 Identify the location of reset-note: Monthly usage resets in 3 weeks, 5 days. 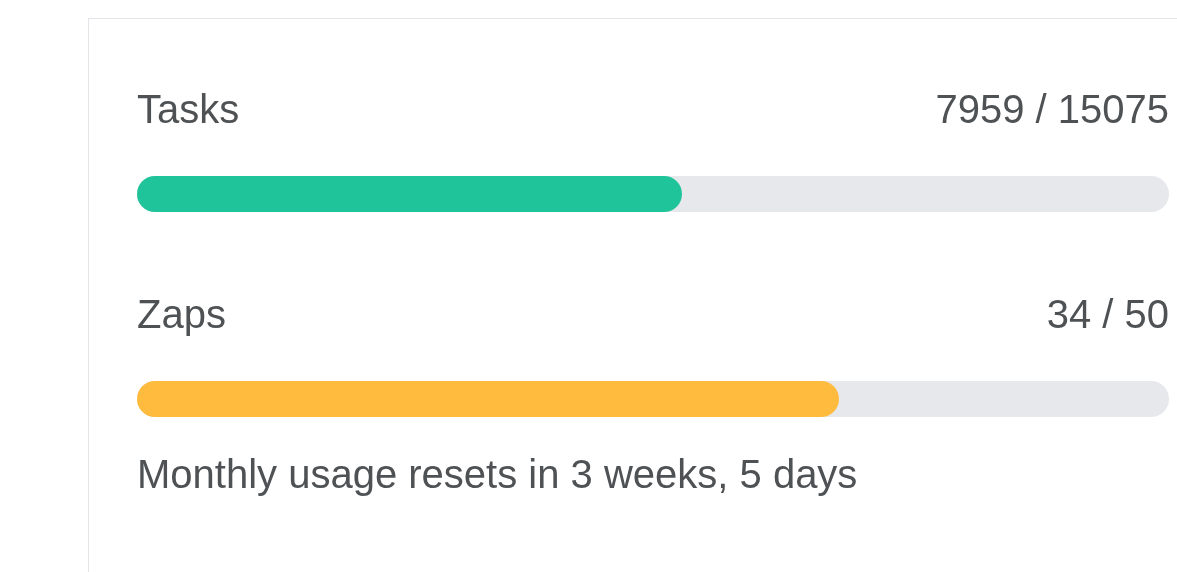
(497, 474).